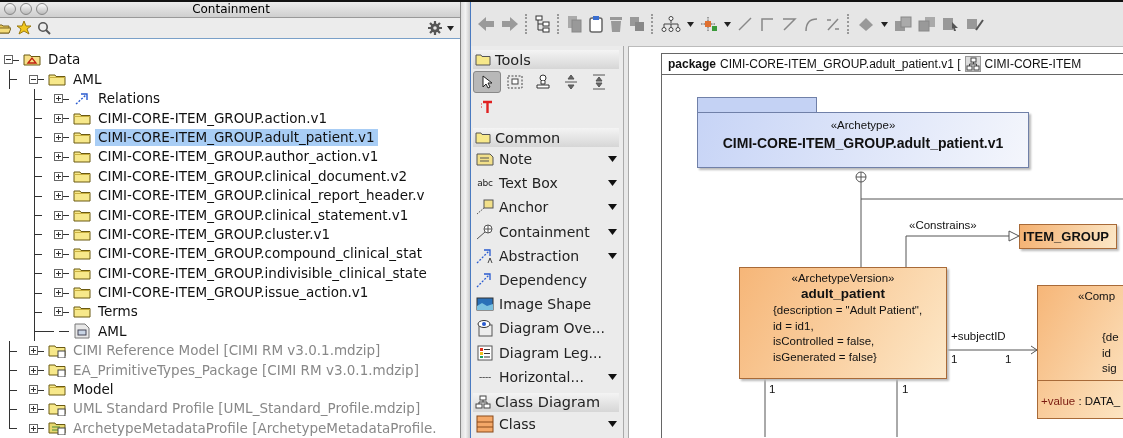 The width and height of the screenshot is (1123, 438). Describe the element at coordinates (745, 24) in the screenshot. I see `line-icon` at that location.